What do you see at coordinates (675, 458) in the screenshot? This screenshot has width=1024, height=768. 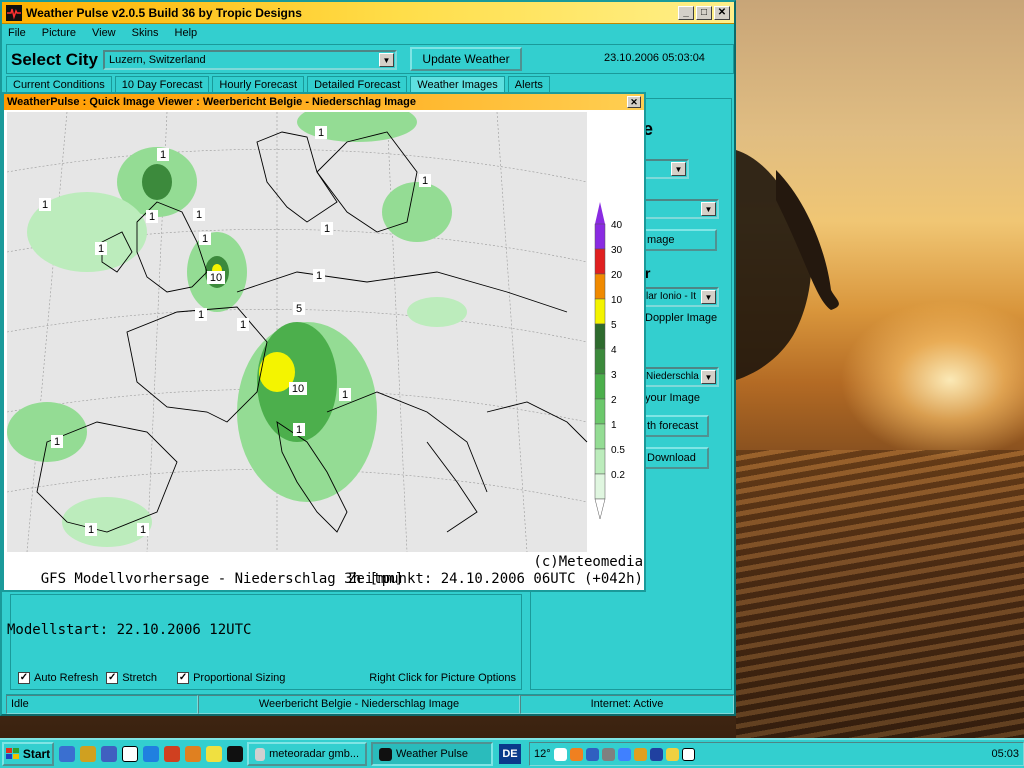 I see `download-button: Download` at bounding box center [675, 458].